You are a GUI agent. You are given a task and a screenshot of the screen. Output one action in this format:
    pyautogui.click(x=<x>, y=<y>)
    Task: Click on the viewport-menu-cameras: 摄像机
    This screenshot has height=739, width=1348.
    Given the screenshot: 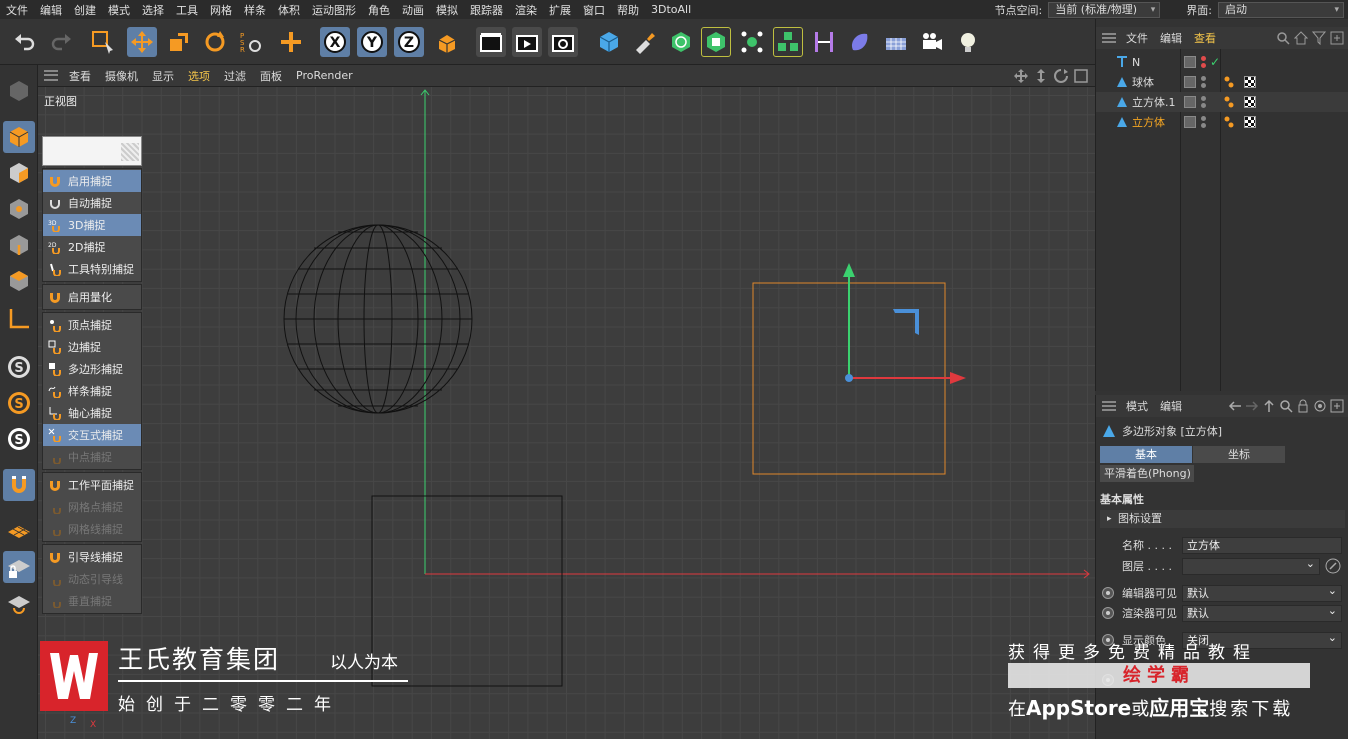 What is the action you would take?
    pyautogui.click(x=121, y=76)
    